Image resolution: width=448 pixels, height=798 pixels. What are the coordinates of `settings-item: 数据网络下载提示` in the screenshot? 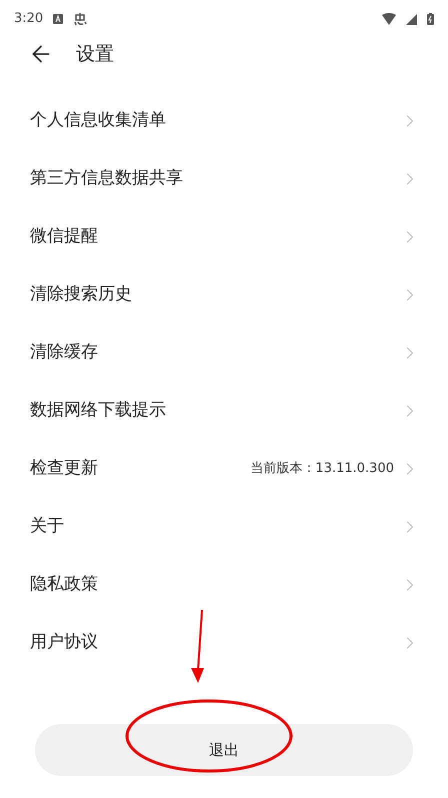 It's located at (224, 411).